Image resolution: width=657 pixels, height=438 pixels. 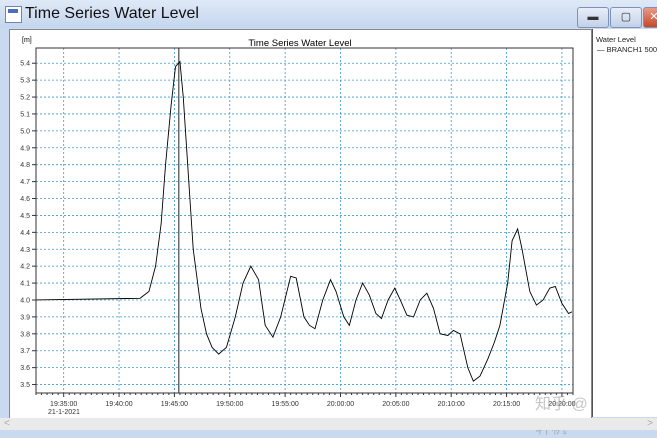 I want to click on y-tick-label: 4.0, so click(x=25, y=300).